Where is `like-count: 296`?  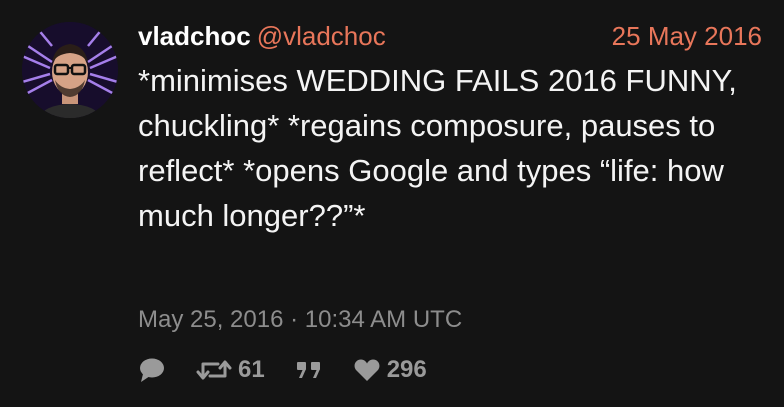 like-count: 296 is located at coordinates (406, 369).